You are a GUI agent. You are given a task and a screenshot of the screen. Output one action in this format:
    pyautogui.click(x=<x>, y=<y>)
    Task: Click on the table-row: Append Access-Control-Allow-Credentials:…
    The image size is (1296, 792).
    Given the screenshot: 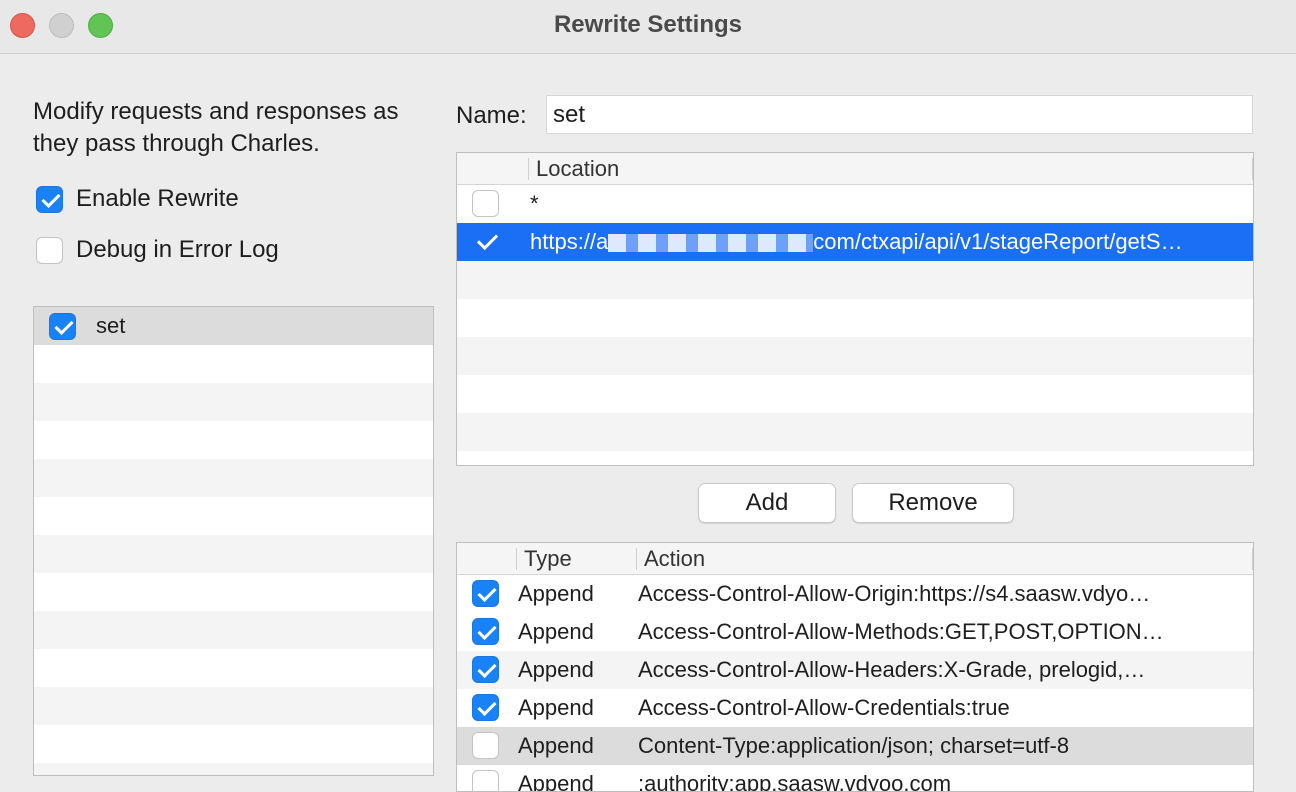 What is the action you would take?
    pyautogui.click(x=855, y=708)
    